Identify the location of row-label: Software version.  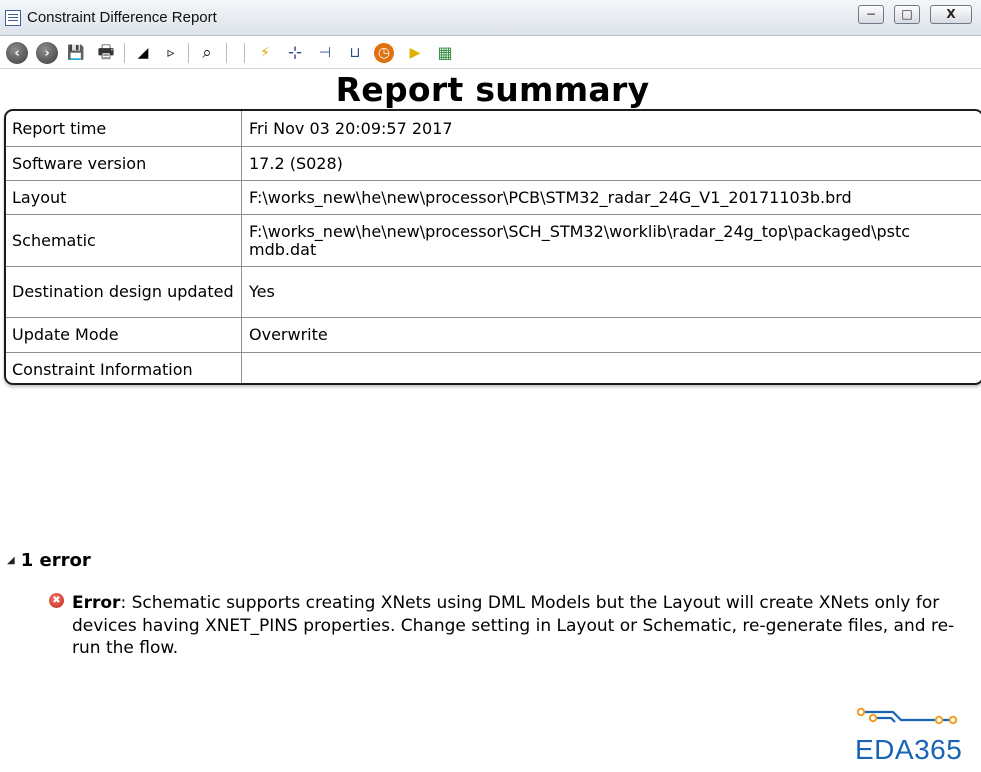
(124, 163).